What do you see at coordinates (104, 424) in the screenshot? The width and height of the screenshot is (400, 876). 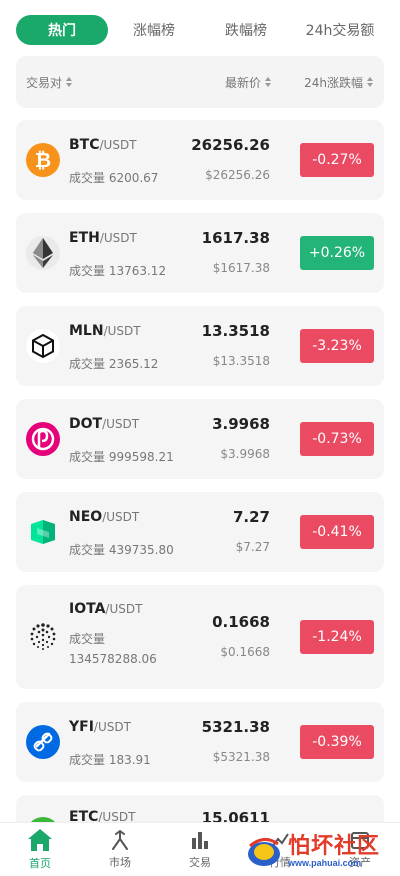 I see `pair-name: DOT/USDT` at bounding box center [104, 424].